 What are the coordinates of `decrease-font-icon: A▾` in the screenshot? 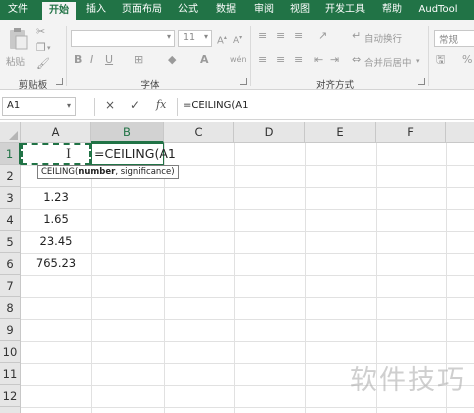 It's located at (237, 39).